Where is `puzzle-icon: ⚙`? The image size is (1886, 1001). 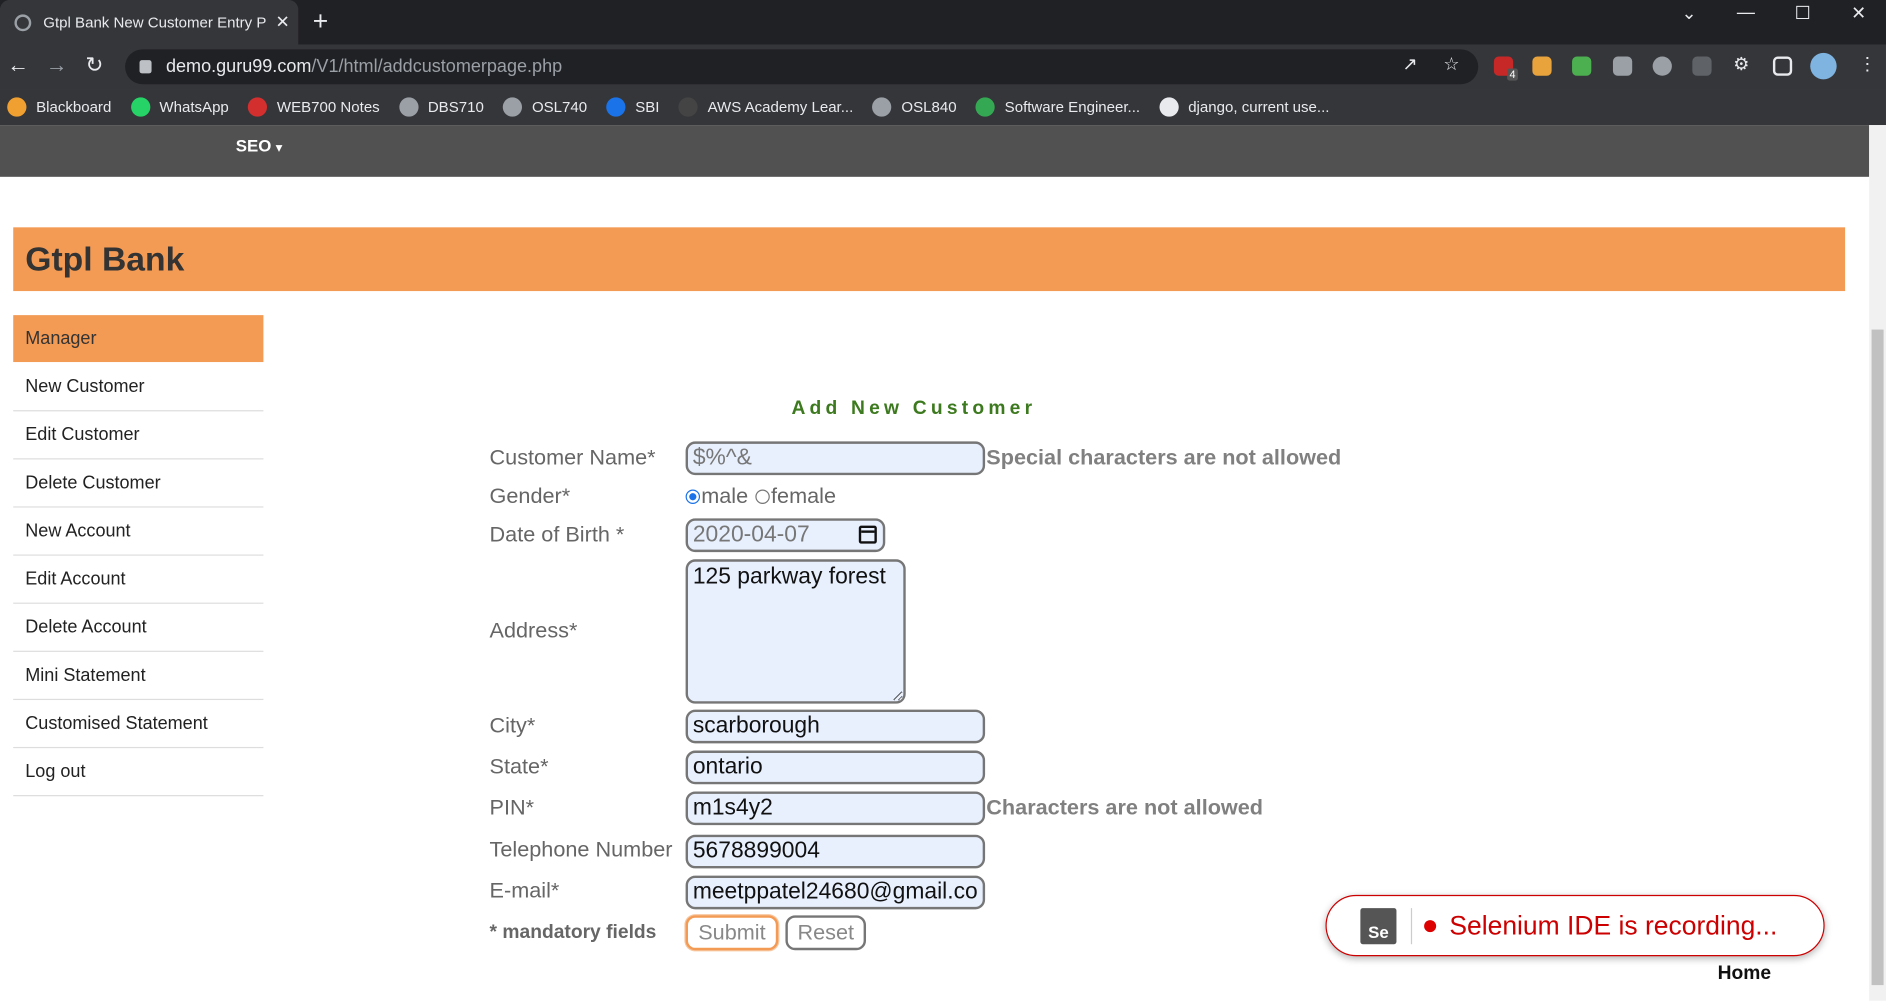 puzzle-icon: ⚙ is located at coordinates (1741, 63).